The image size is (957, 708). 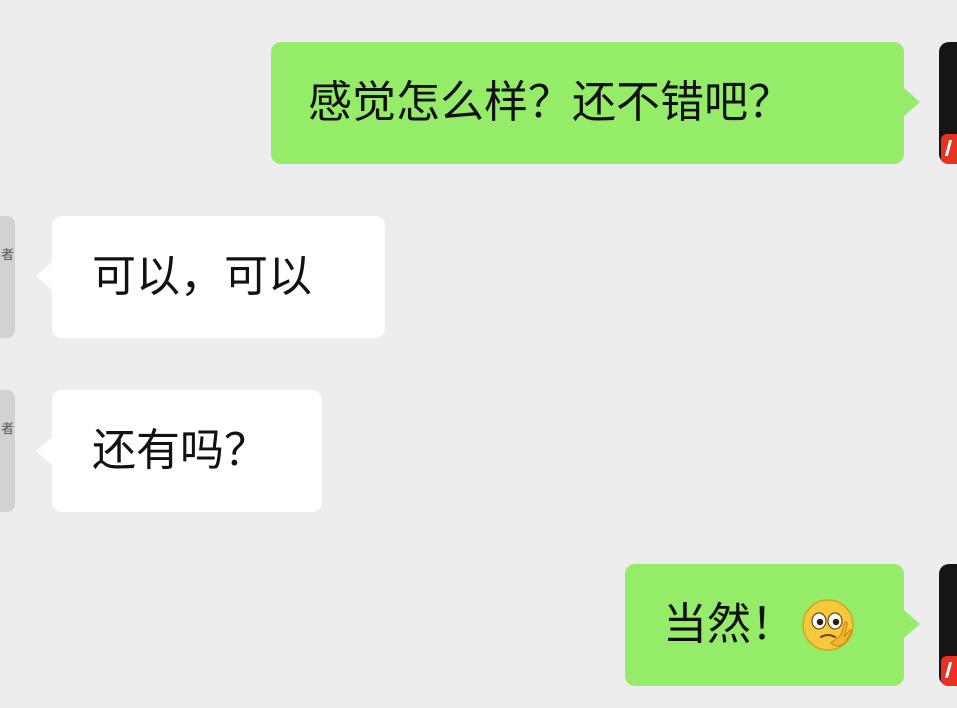 I want to click on message-bubble-incoming: 可以，可以, so click(x=218, y=277).